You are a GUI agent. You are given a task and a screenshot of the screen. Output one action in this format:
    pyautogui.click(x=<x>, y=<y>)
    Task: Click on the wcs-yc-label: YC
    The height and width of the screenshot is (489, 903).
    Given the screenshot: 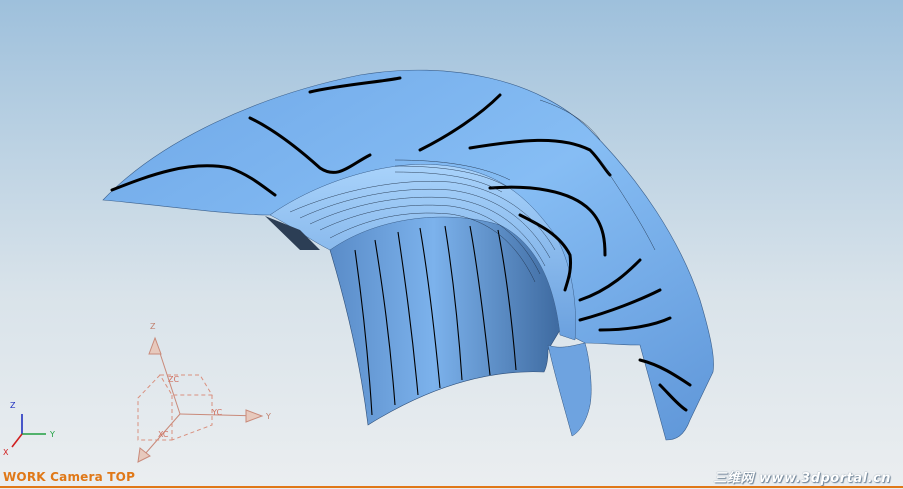 What is the action you would take?
    pyautogui.click(x=216, y=412)
    